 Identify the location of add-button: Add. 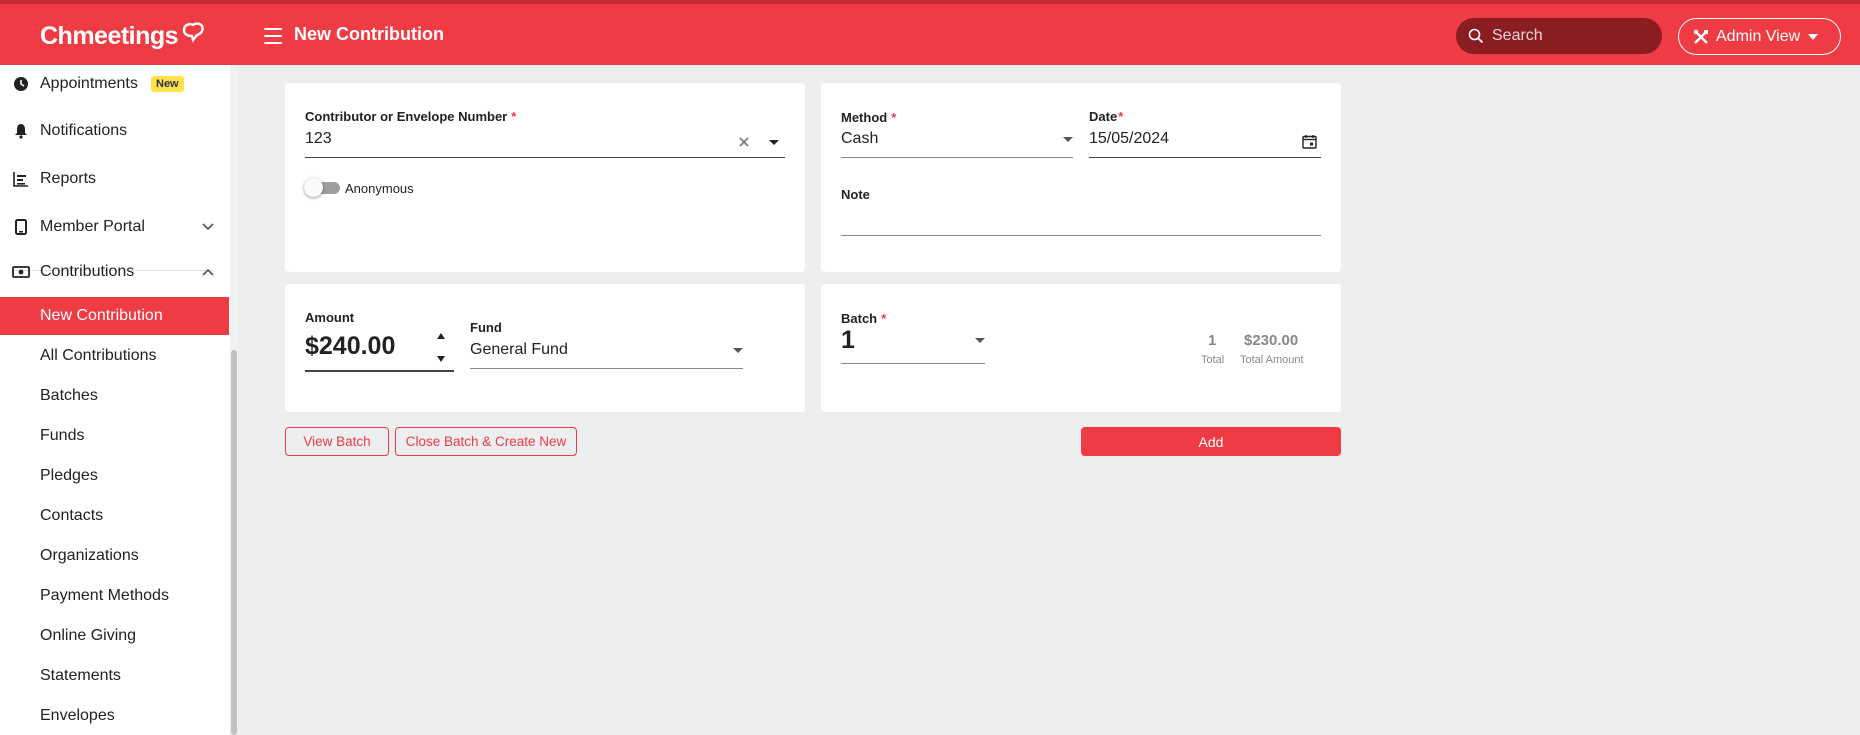
(1211, 441).